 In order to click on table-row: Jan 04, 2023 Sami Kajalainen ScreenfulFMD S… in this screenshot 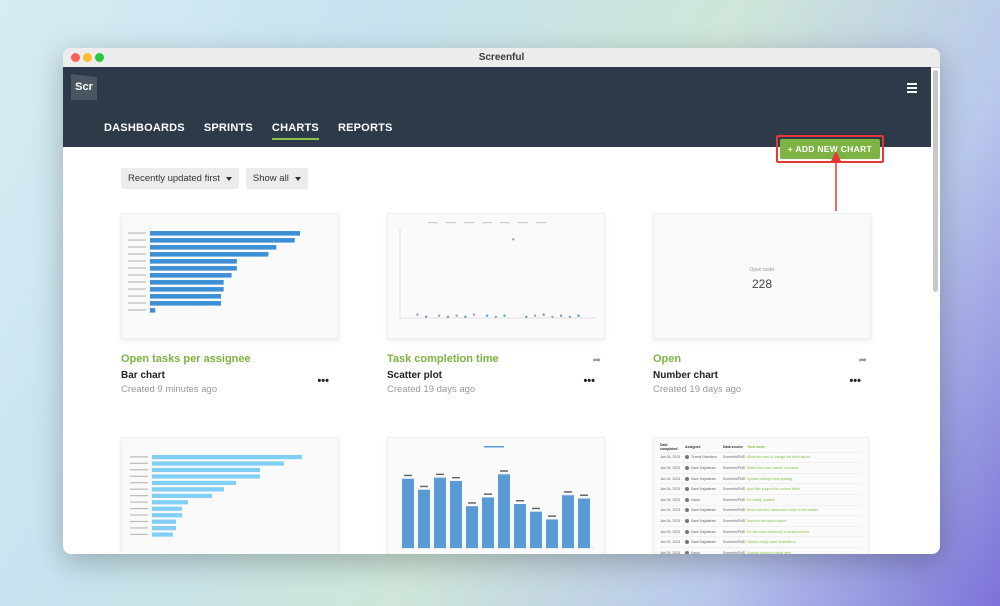, I will do `click(761, 511)`.